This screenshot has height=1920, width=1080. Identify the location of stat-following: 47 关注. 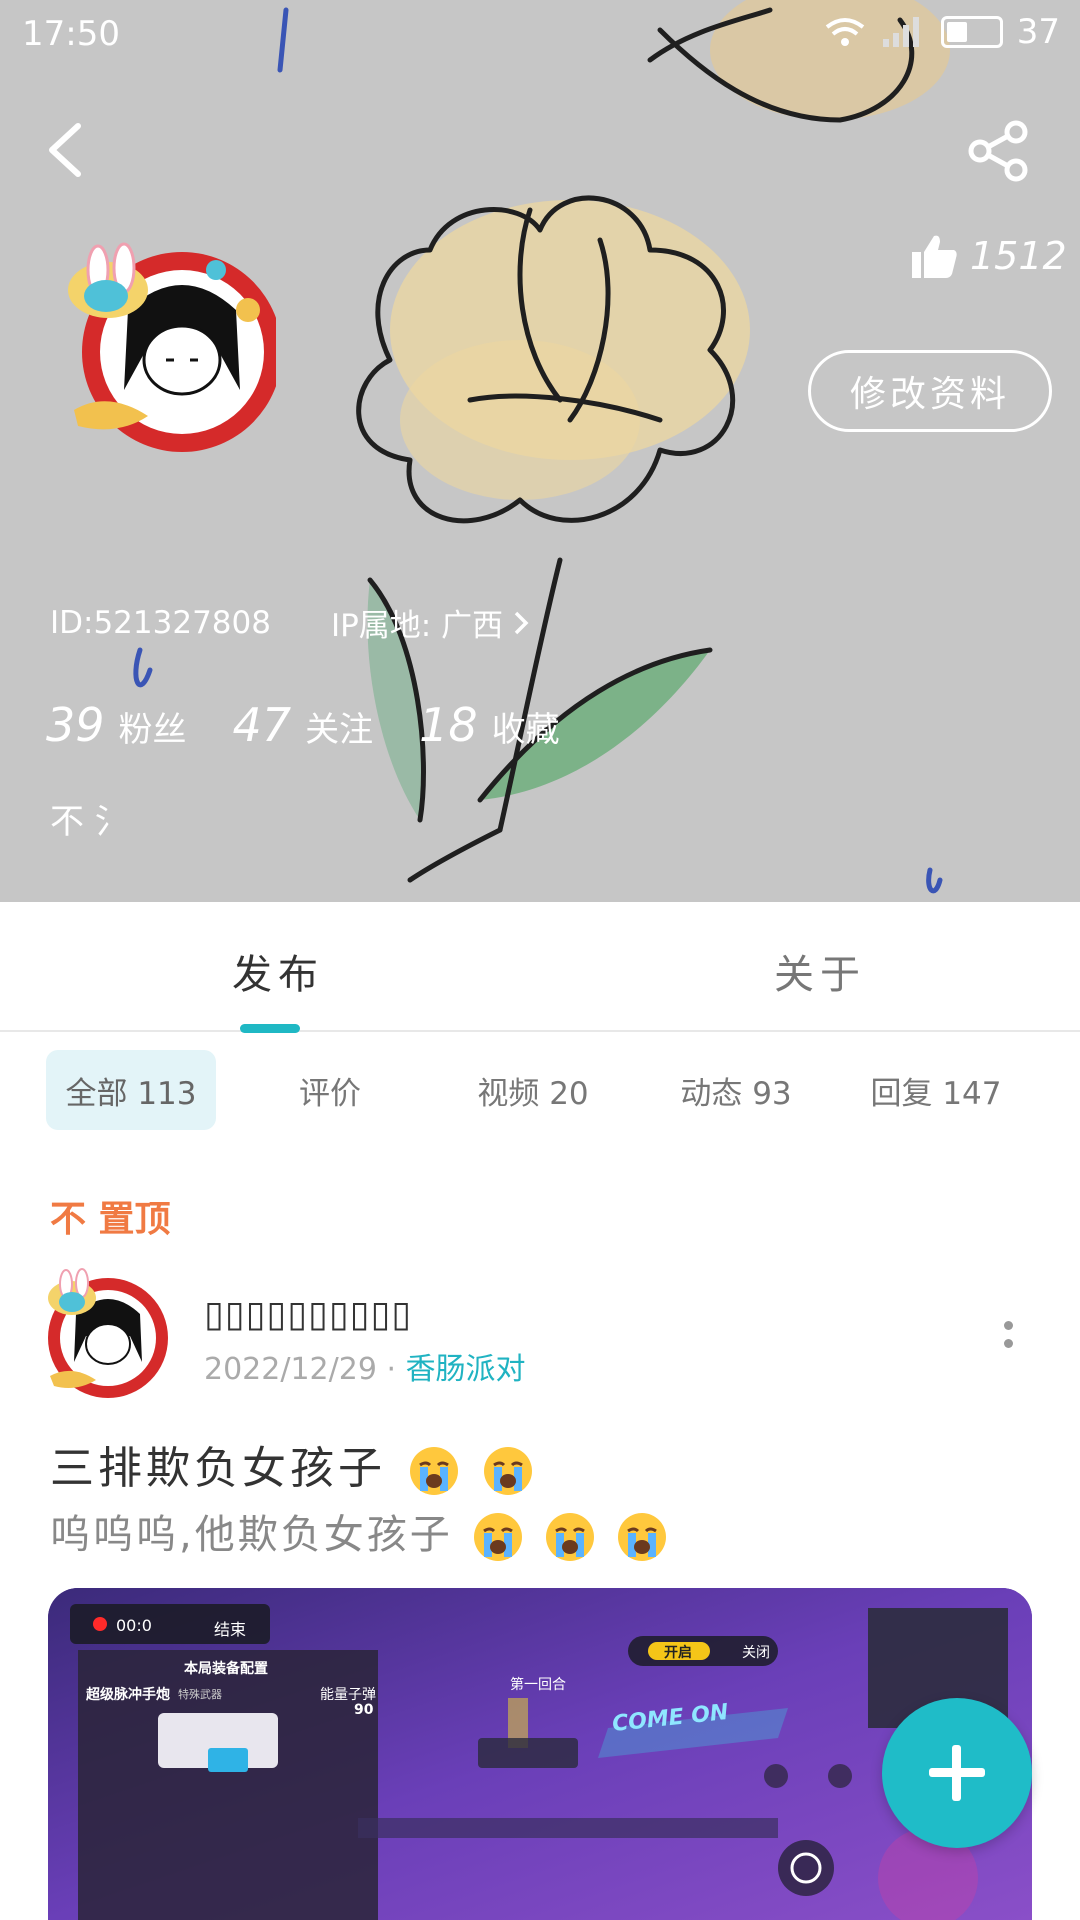
(303, 725).